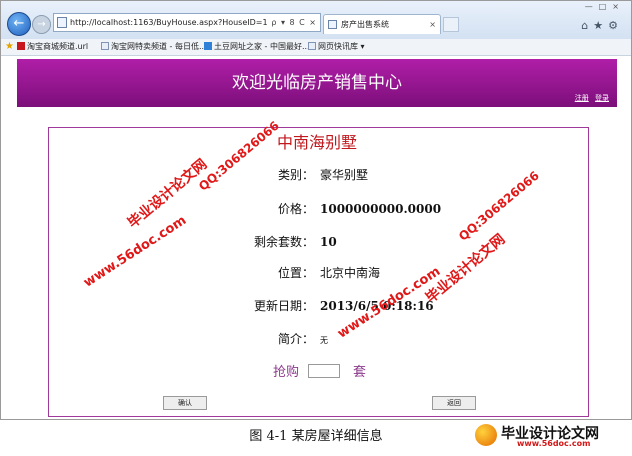  Describe the element at coordinates (9, 47) in the screenshot. I see `favorites-star-icon: ★` at that location.